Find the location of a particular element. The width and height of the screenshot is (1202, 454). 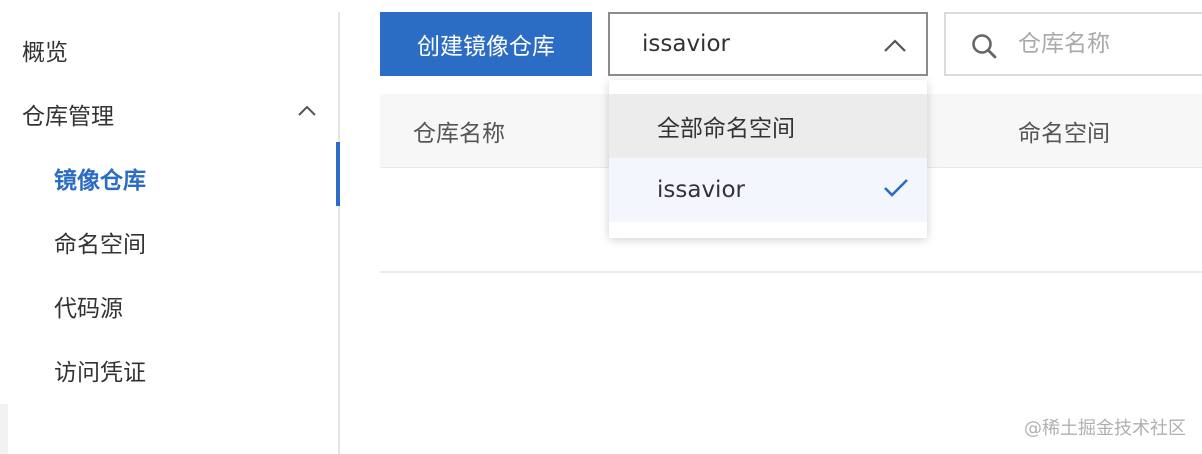

search-input is located at coordinates (1110, 44).